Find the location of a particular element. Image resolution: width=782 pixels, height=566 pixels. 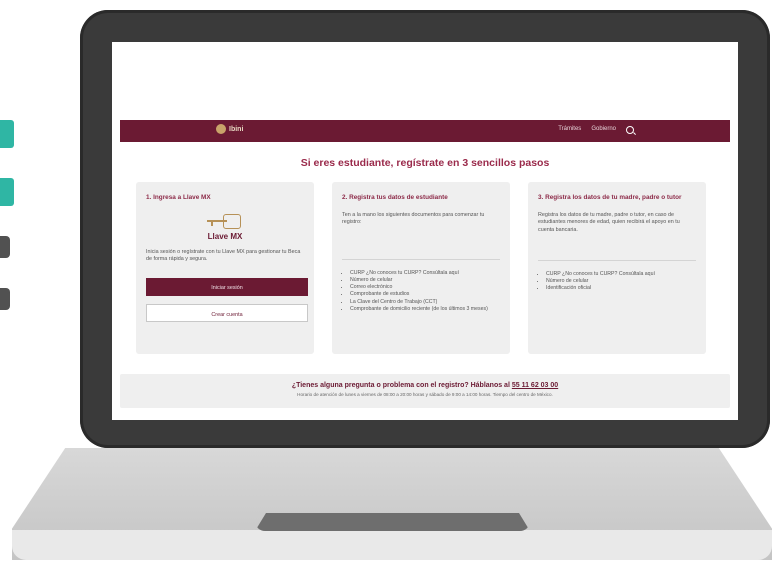

logo: Ibini is located at coordinates (229, 129).